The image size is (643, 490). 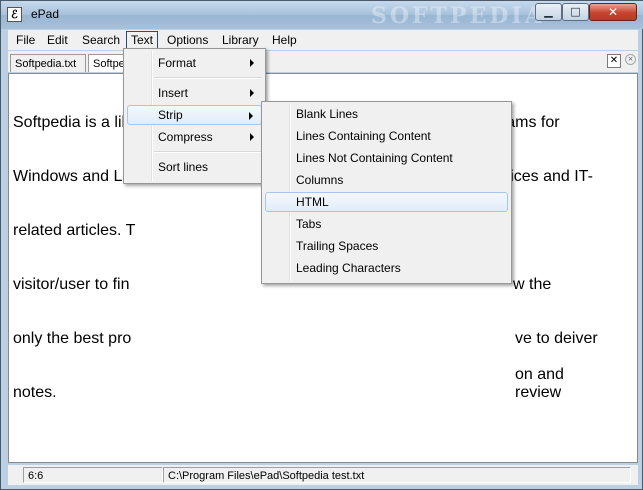 I want to click on strip-item-html: HTML, so click(x=386, y=202).